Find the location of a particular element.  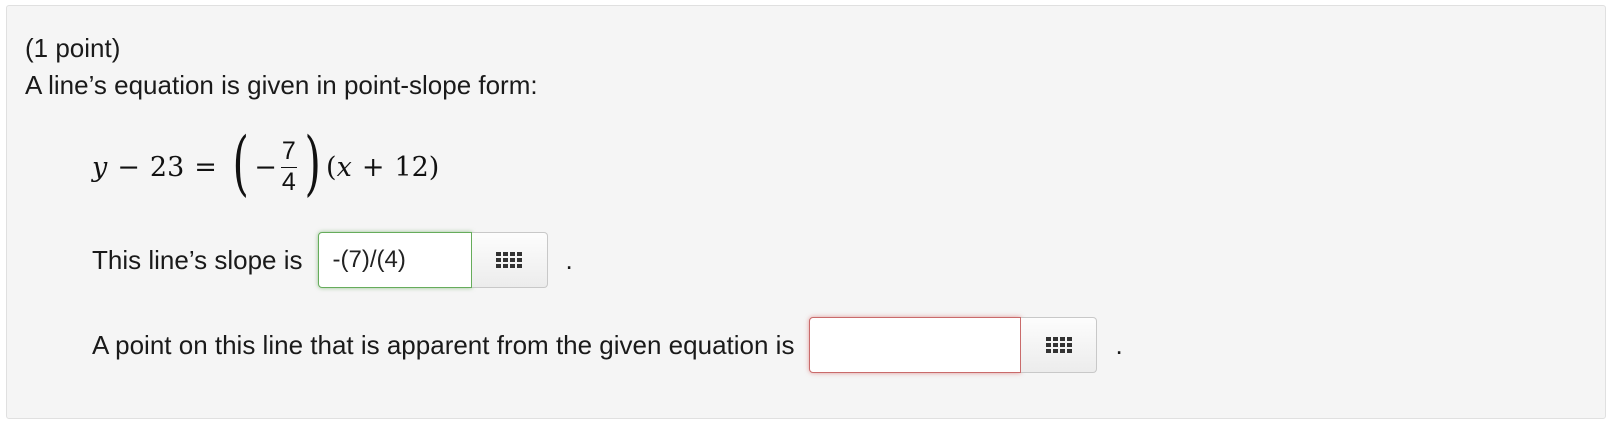

point-slope-equation: y − 23 = ( − 7 4 ) ( x + 12 ) is located at coordinates (265, 167).